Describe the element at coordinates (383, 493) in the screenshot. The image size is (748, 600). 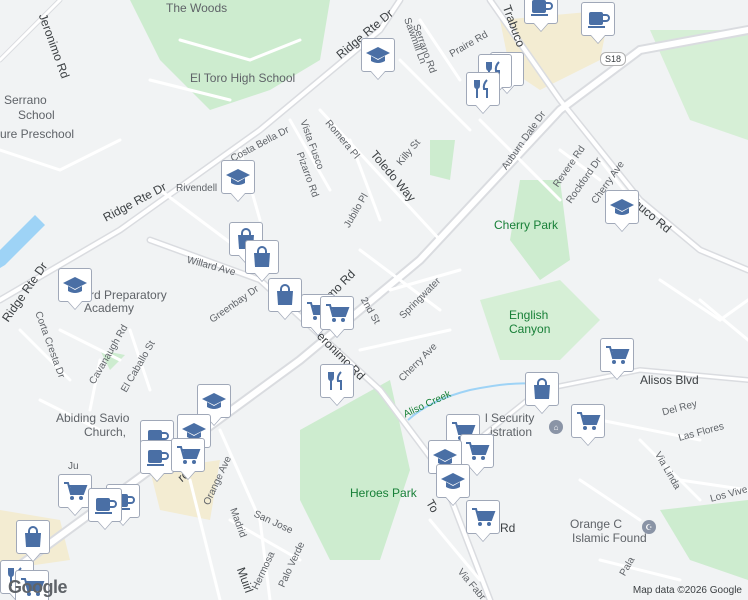
I see `label-heroes-park: Heroes Park` at that location.